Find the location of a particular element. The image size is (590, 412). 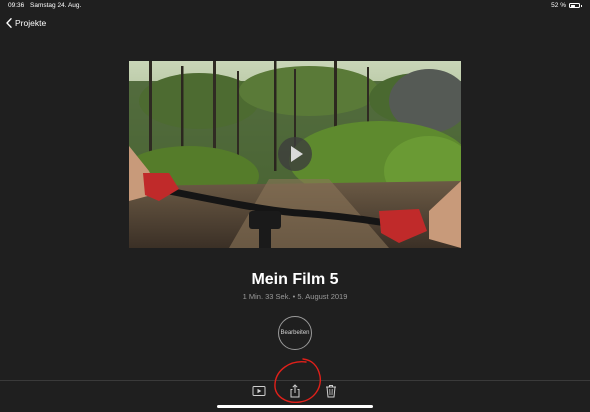

chevron-left-icon is located at coordinates (9, 23).